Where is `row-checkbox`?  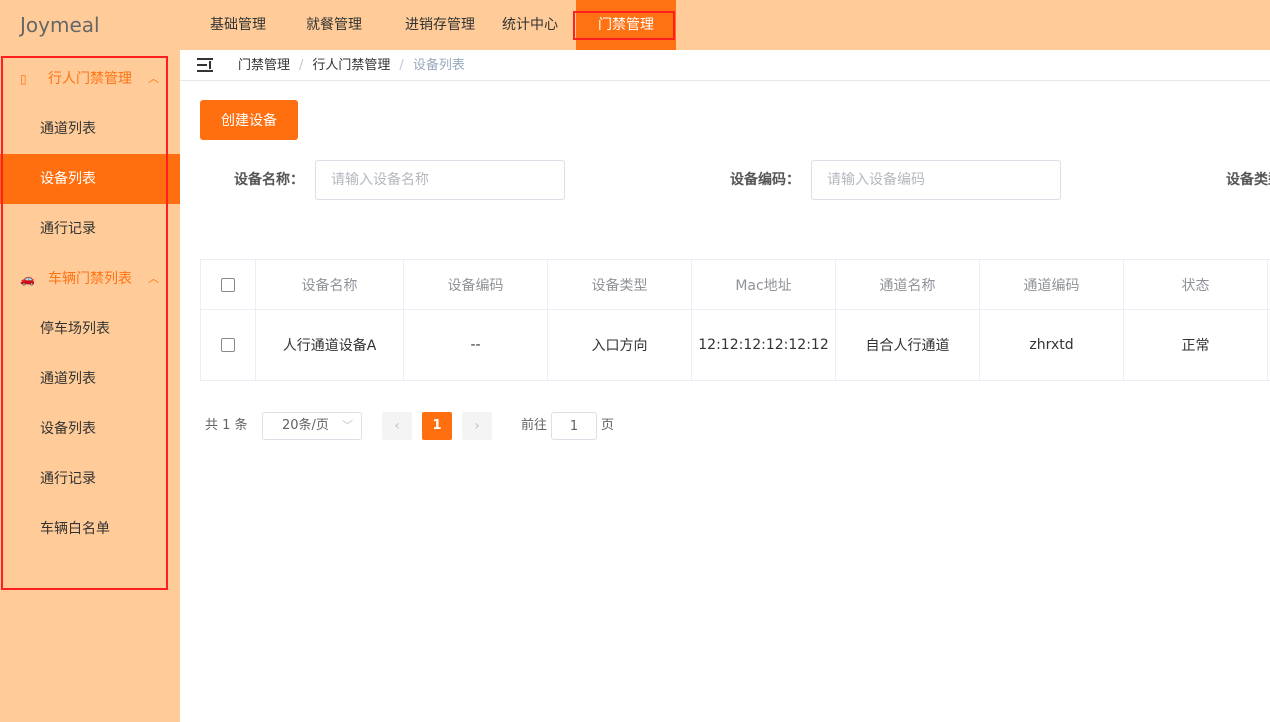 row-checkbox is located at coordinates (228, 345).